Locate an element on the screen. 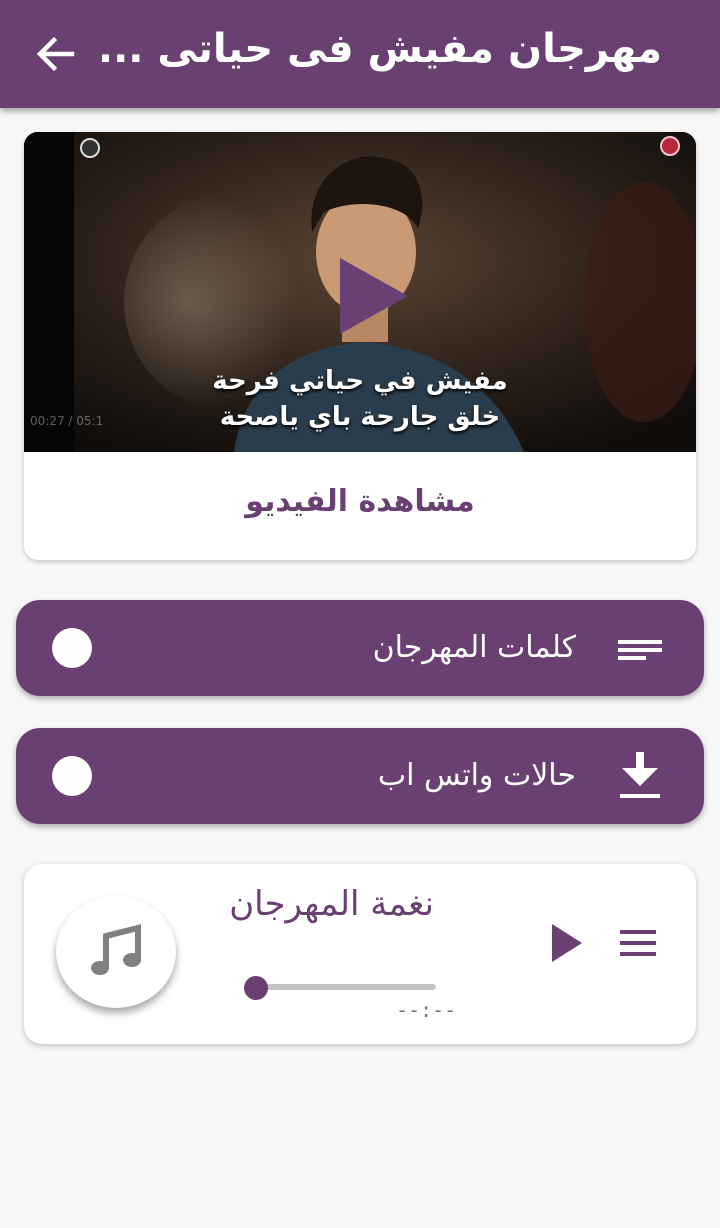 The width and height of the screenshot is (720, 1228). ringtone-title: نغمة المهرجان is located at coordinates (331, 904).